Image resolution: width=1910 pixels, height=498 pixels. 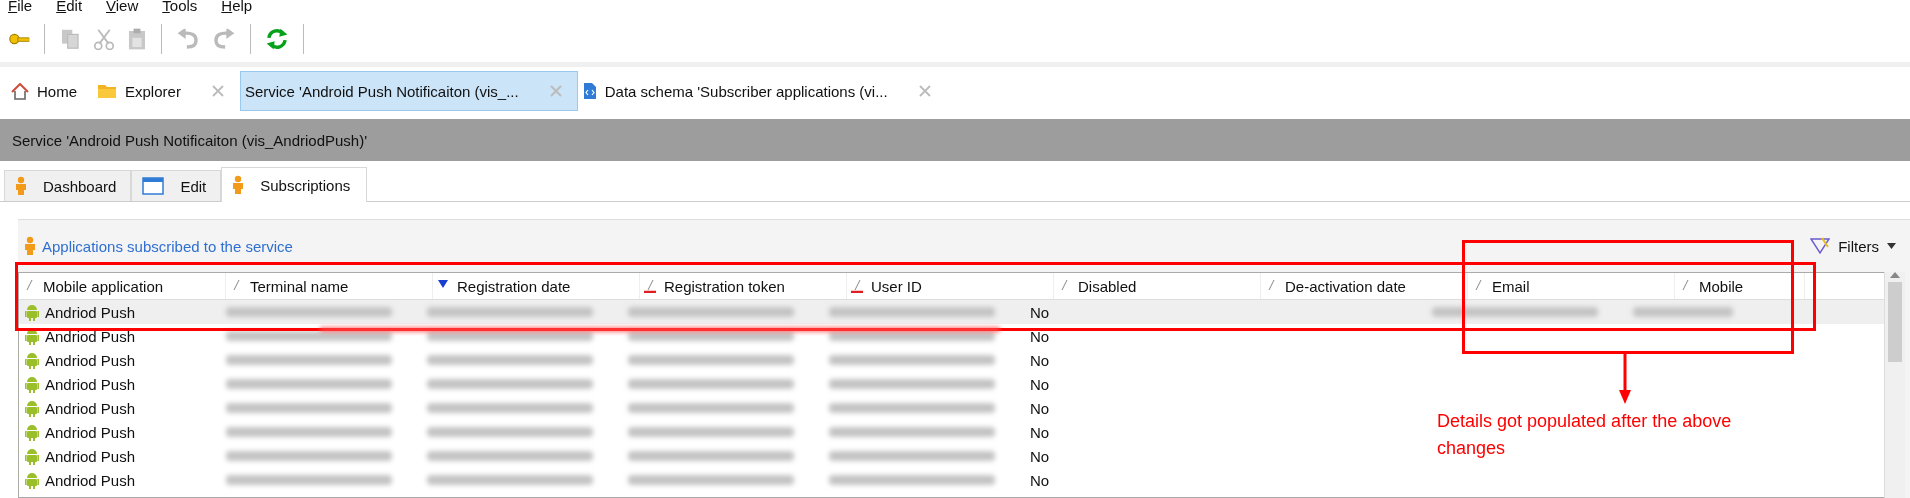 I want to click on column-header: Registration date, so click(x=536, y=286).